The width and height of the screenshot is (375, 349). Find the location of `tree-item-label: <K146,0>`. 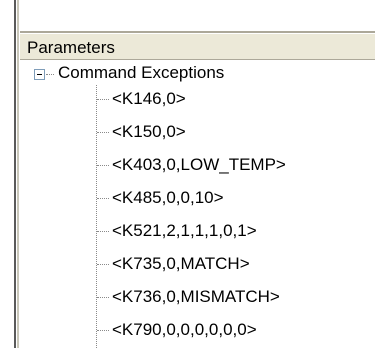

tree-item-label: <K146,0> is located at coordinates (149, 99).